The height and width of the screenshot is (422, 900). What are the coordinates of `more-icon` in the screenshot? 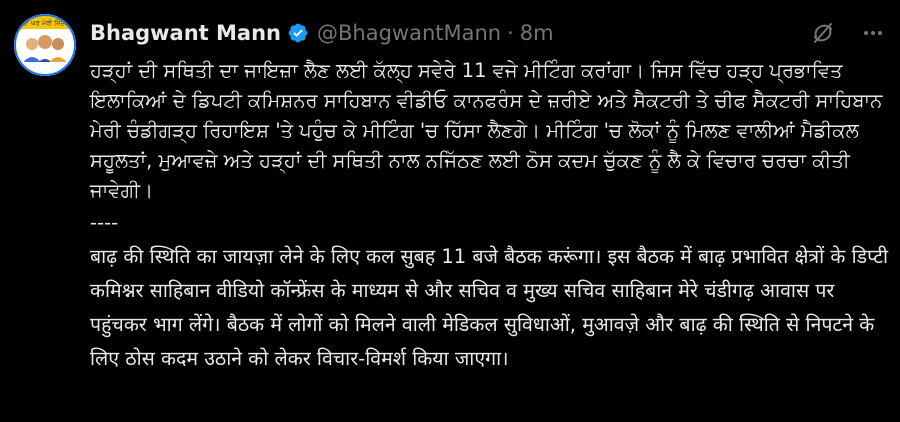 It's located at (873, 33).